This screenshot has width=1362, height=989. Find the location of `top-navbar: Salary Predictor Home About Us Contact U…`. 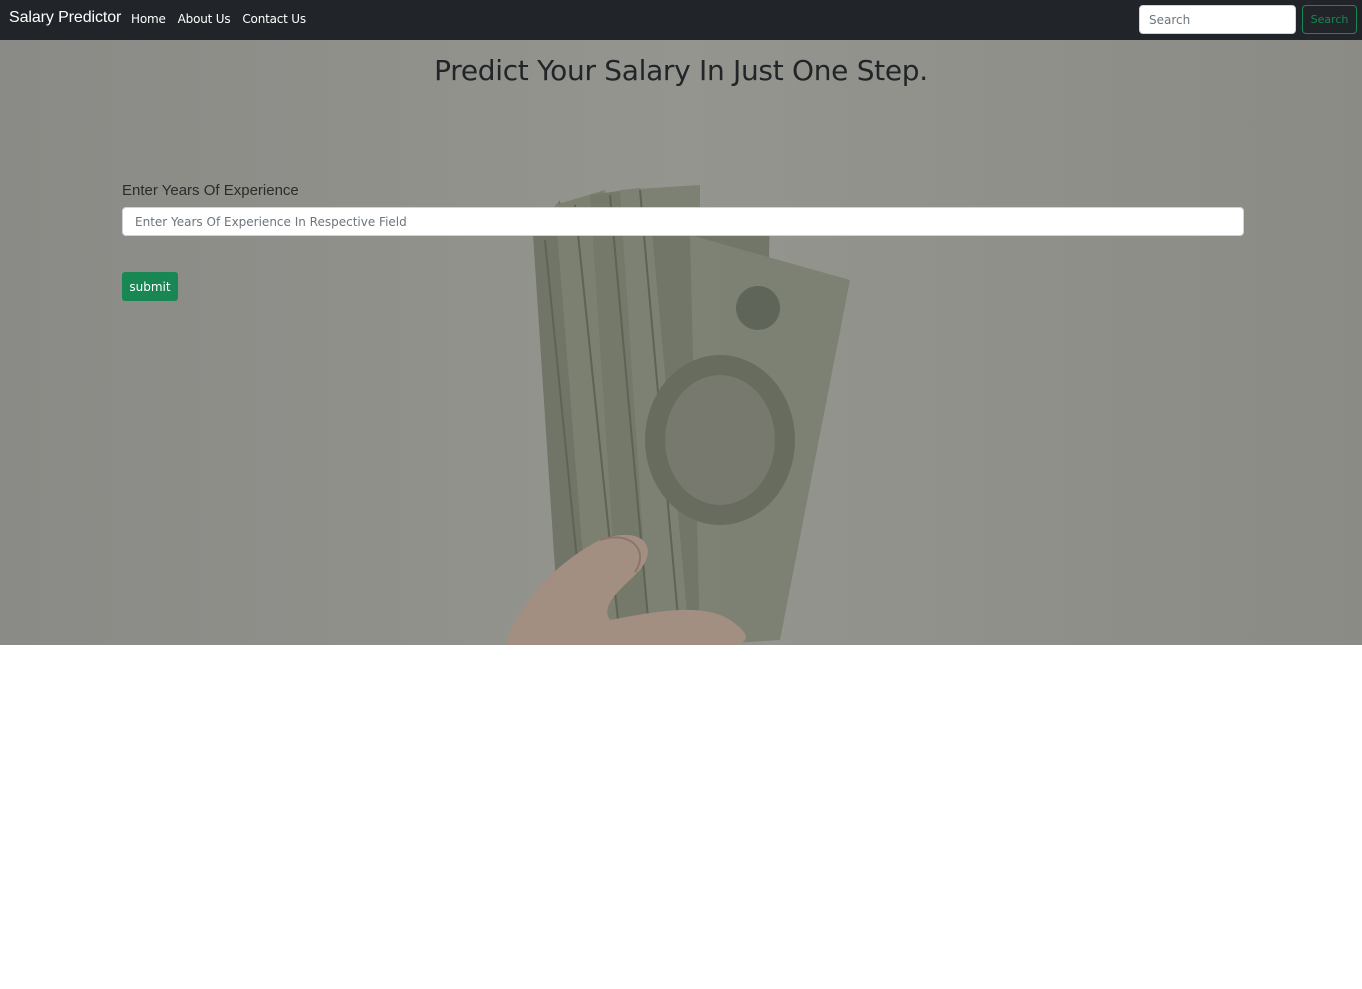

top-navbar: Salary Predictor Home About Us Contact U… is located at coordinates (681, 20).